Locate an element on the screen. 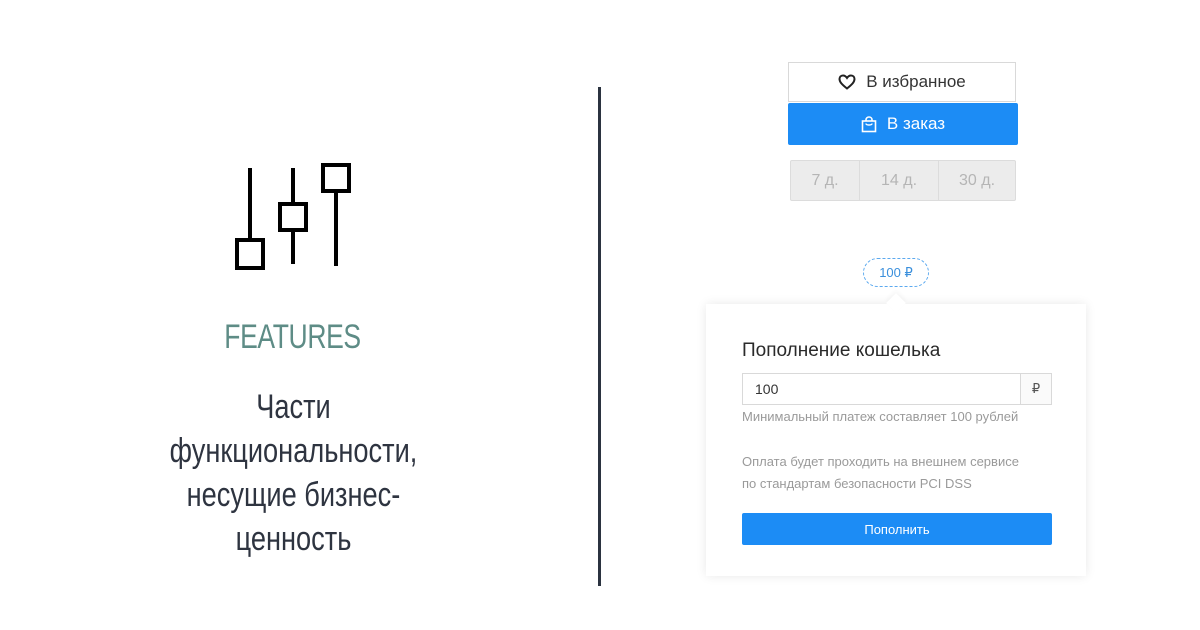 The image size is (1200, 630). amount-chip: 100 ₽ is located at coordinates (896, 272).